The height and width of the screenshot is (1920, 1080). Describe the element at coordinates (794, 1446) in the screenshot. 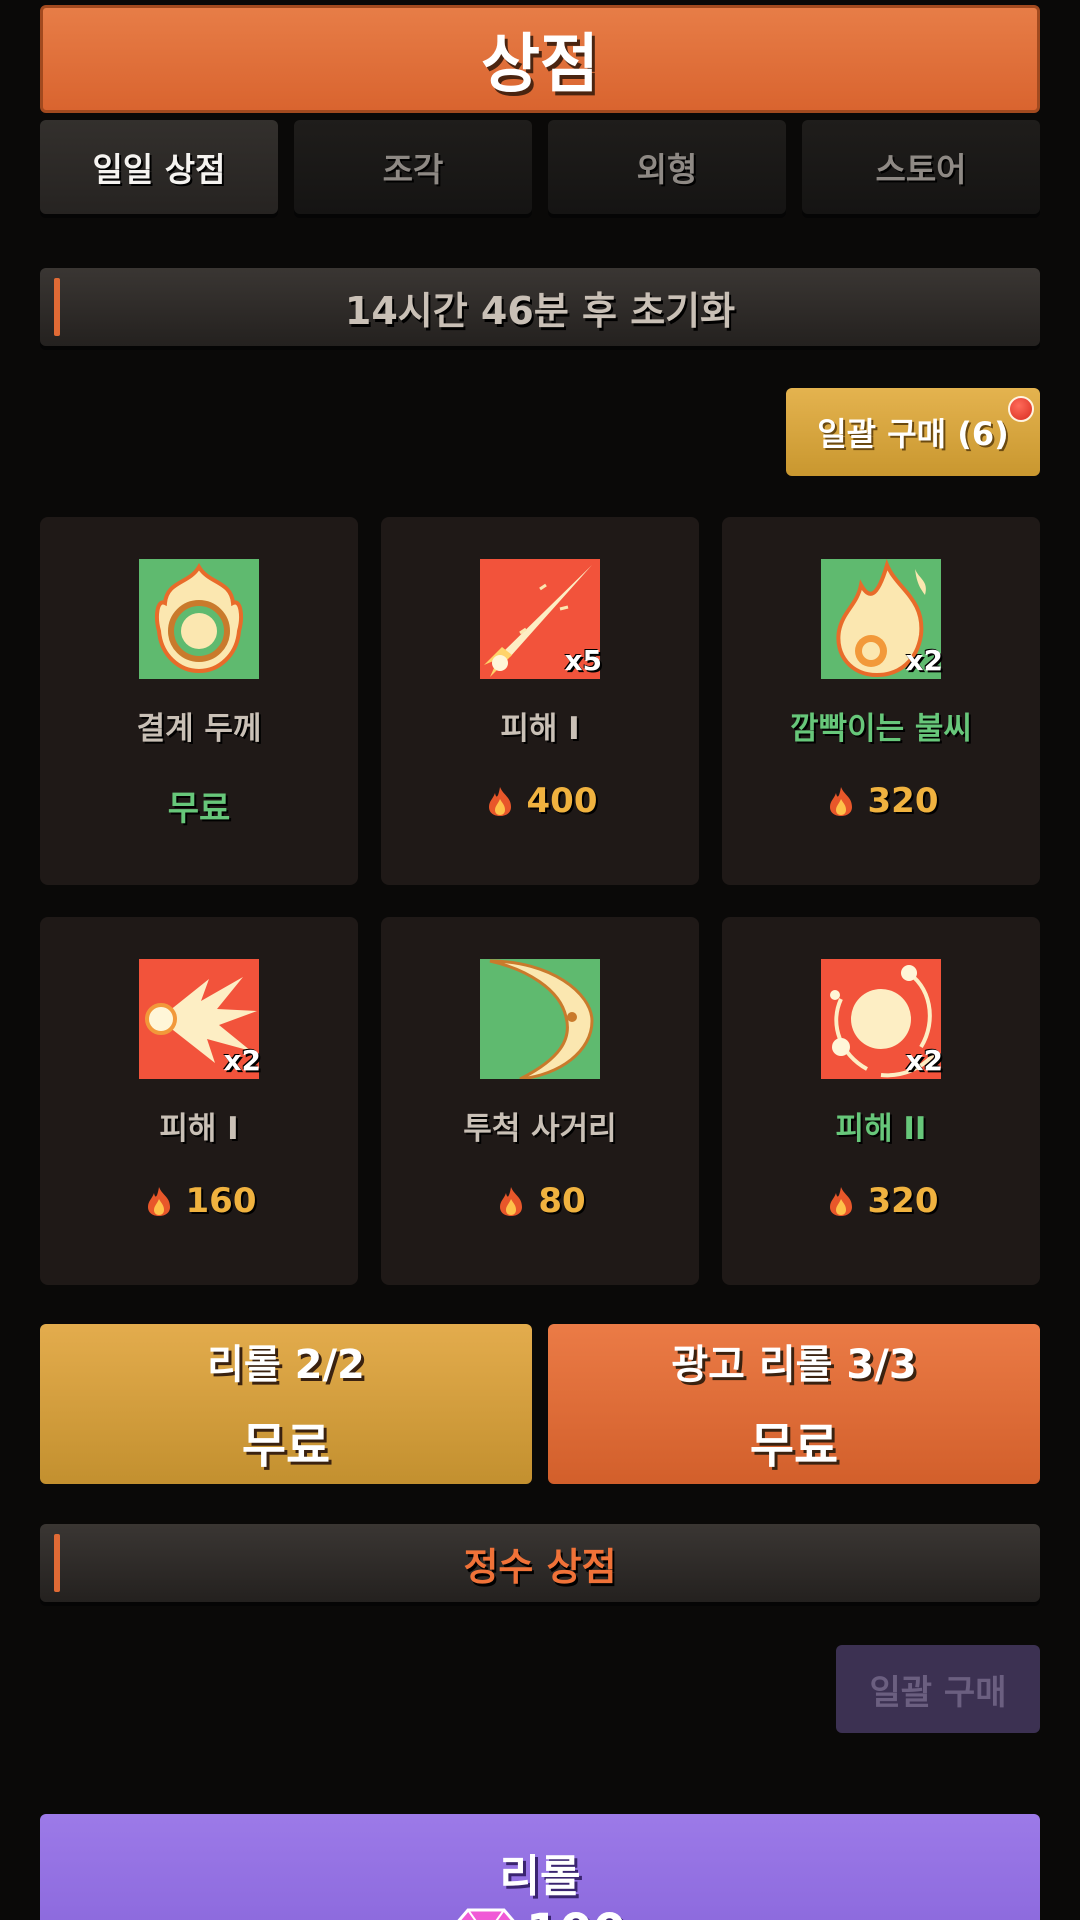

I see `ad-reroll-cost-label: 무료` at that location.